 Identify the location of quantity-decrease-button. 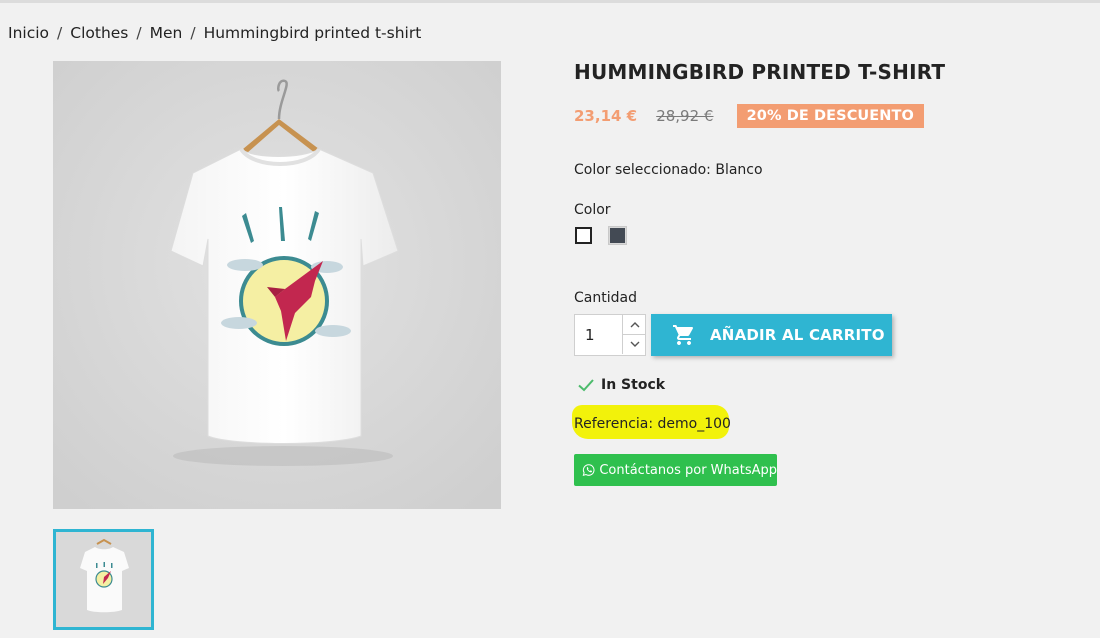
(634, 344).